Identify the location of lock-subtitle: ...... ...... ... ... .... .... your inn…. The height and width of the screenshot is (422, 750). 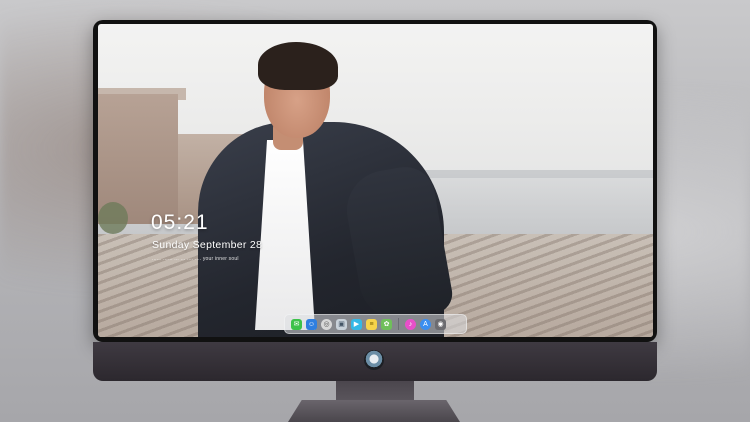
(195, 259).